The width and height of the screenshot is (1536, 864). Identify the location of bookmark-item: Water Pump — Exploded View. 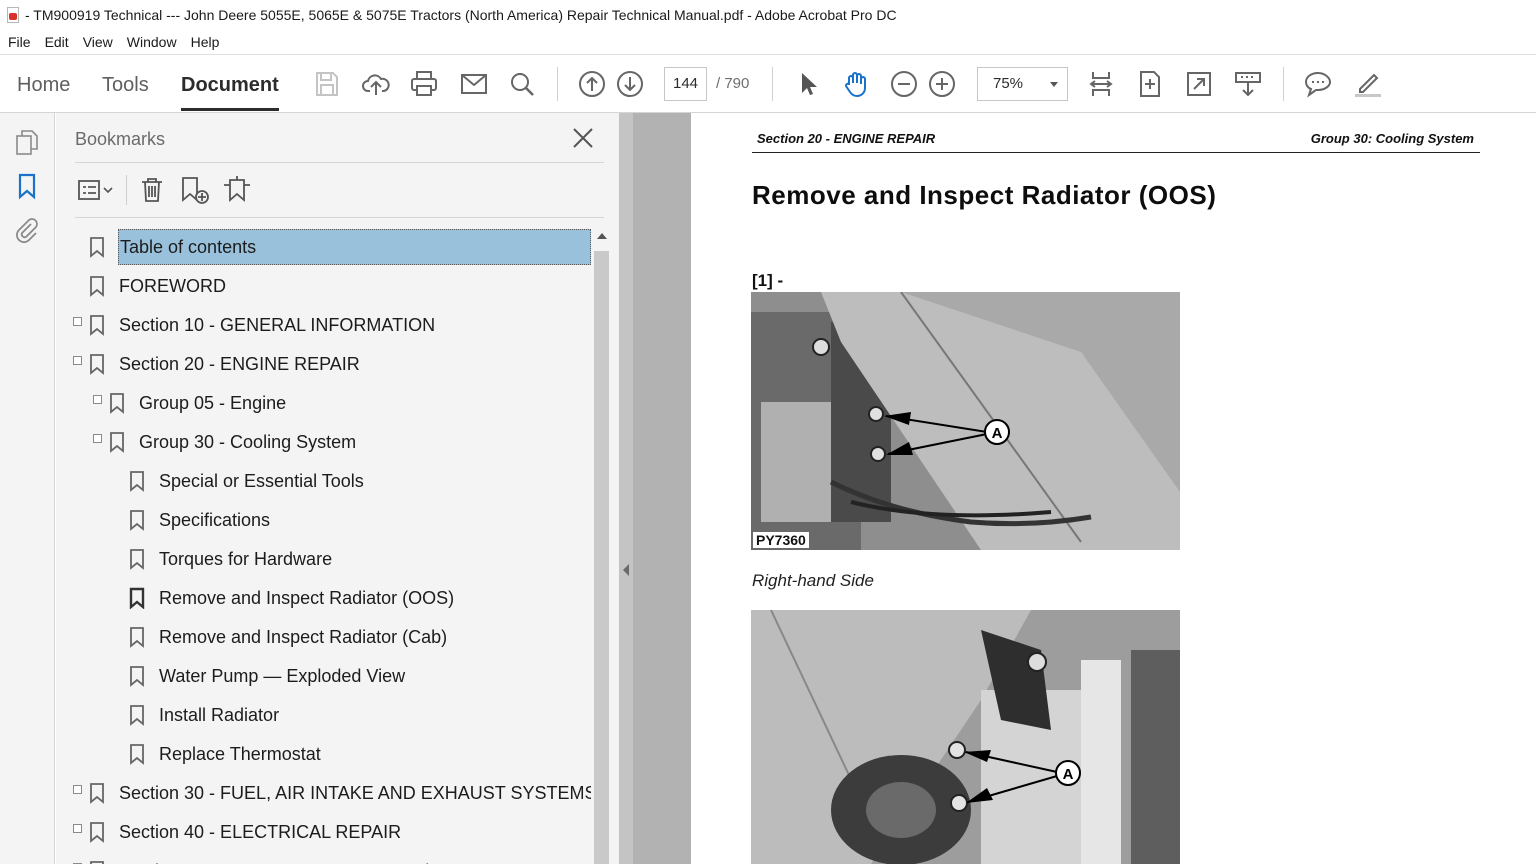
(267, 676).